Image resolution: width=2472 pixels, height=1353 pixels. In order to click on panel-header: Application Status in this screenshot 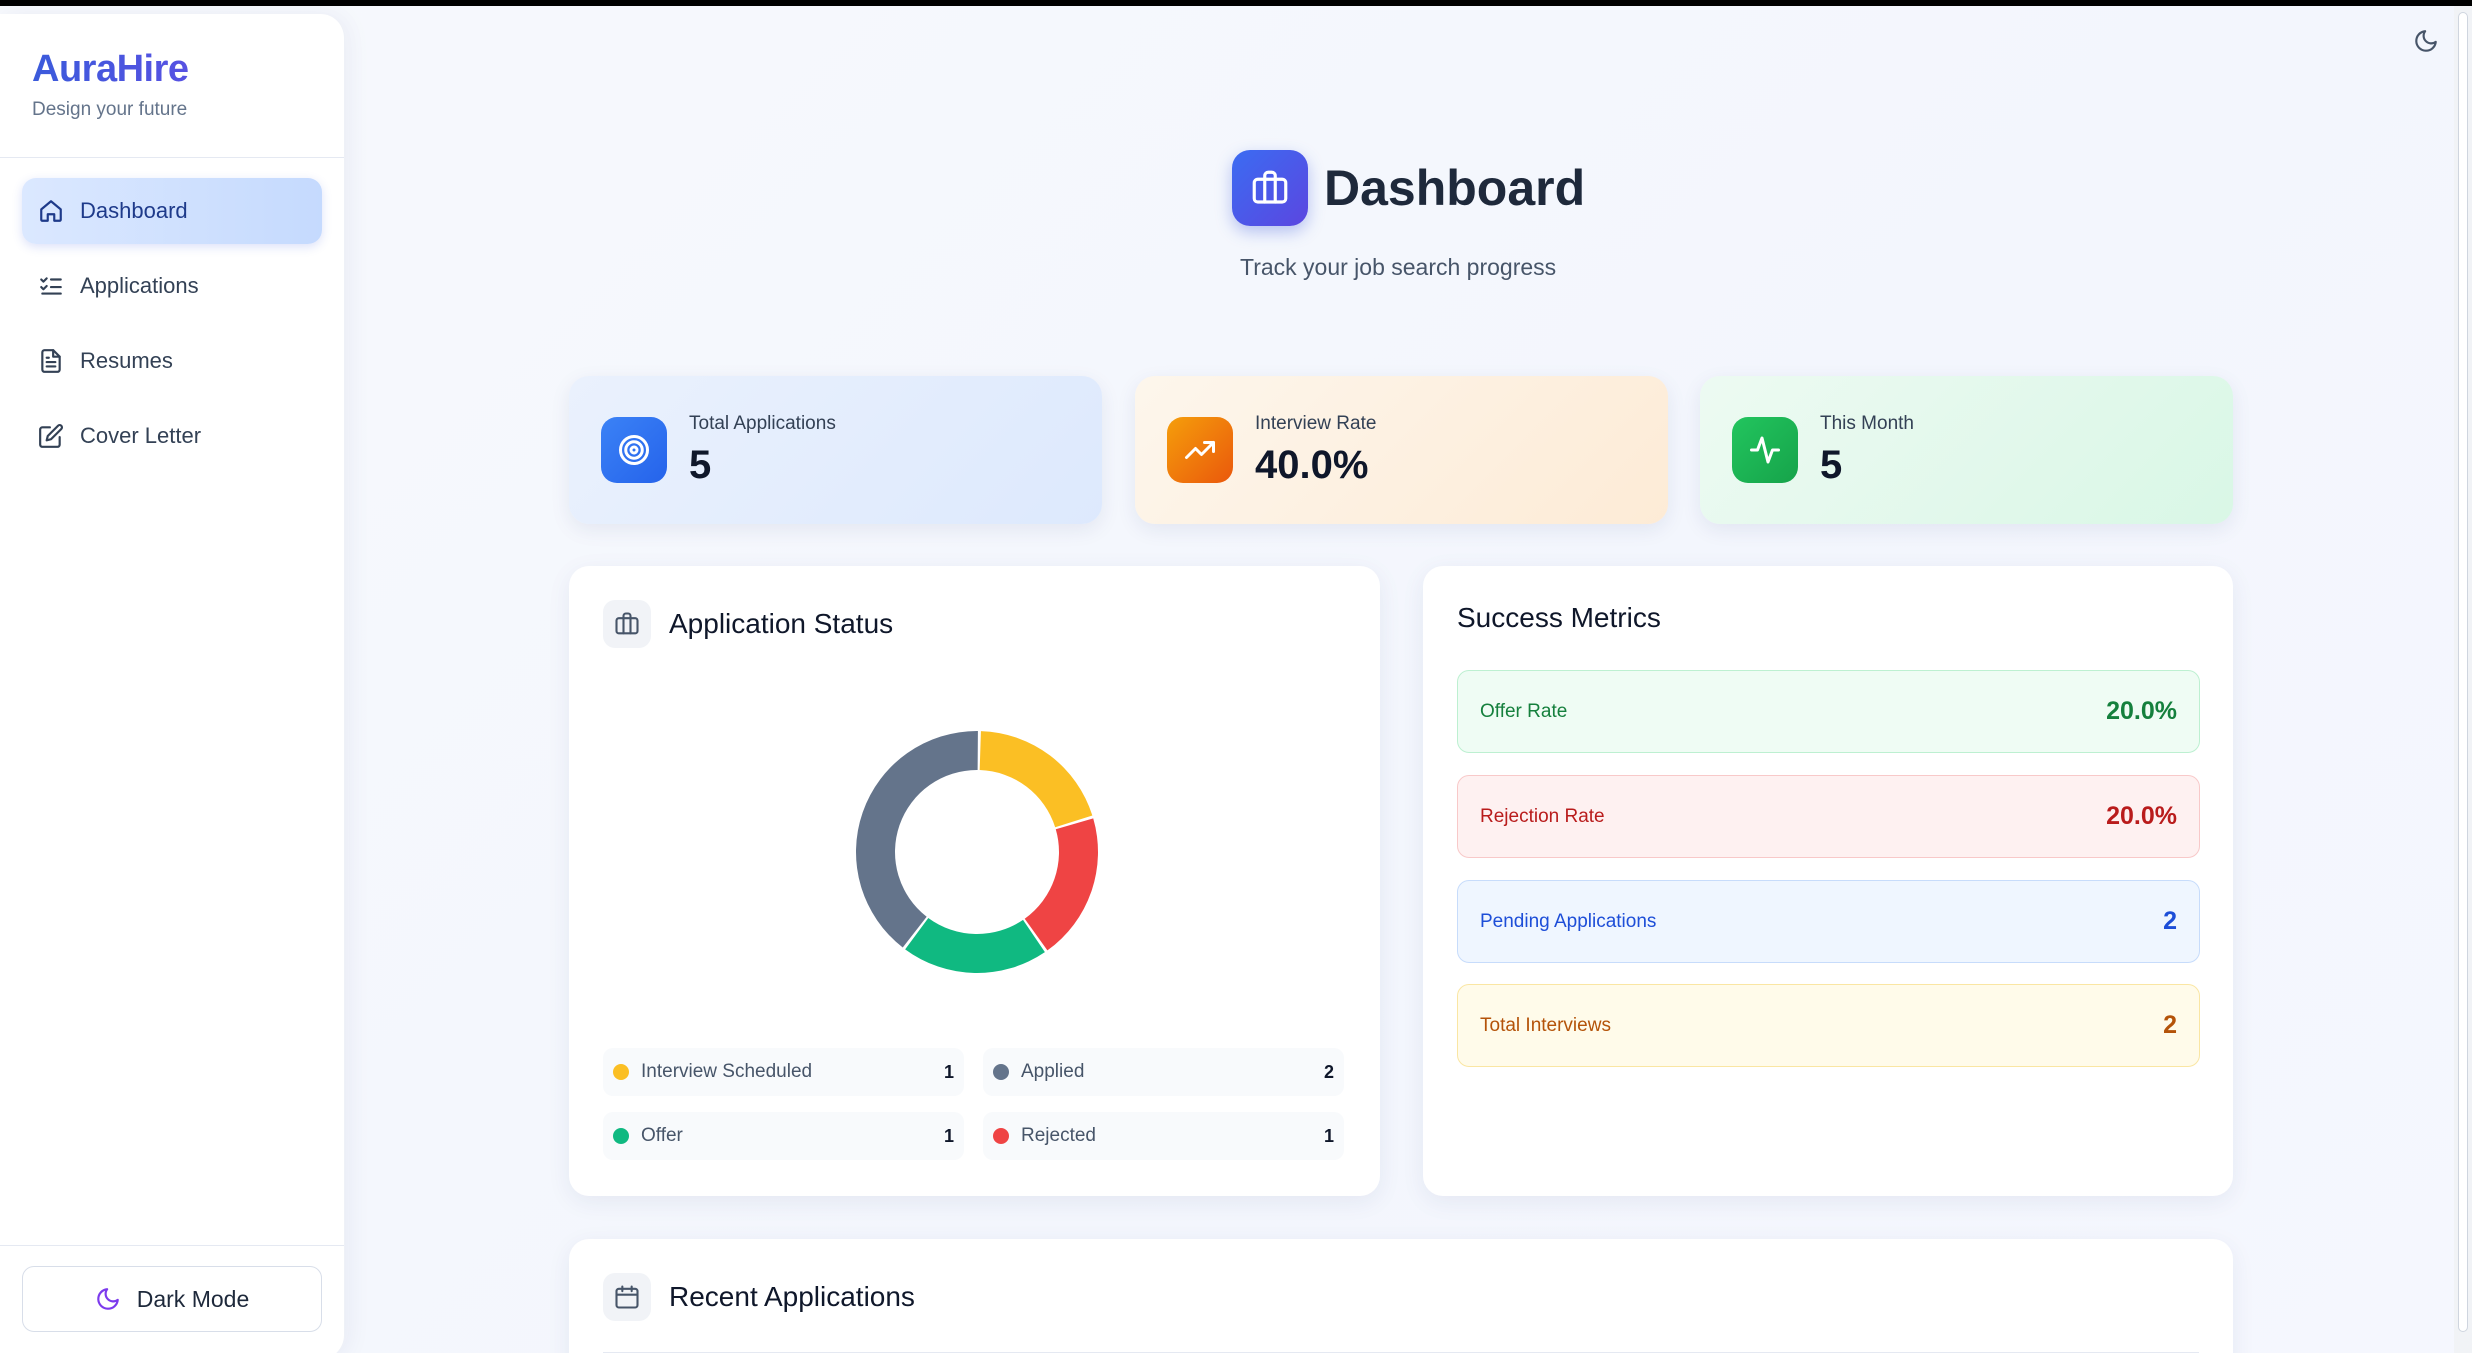, I will do `click(748, 624)`.